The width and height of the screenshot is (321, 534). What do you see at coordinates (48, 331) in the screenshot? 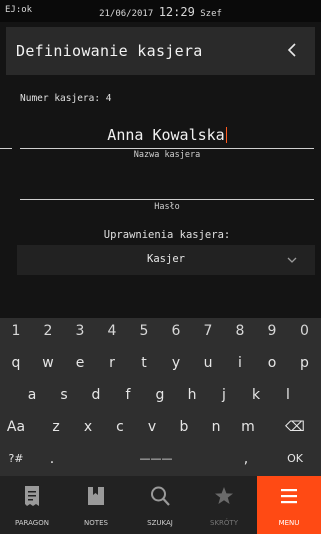
I see `key-2: 2` at bounding box center [48, 331].